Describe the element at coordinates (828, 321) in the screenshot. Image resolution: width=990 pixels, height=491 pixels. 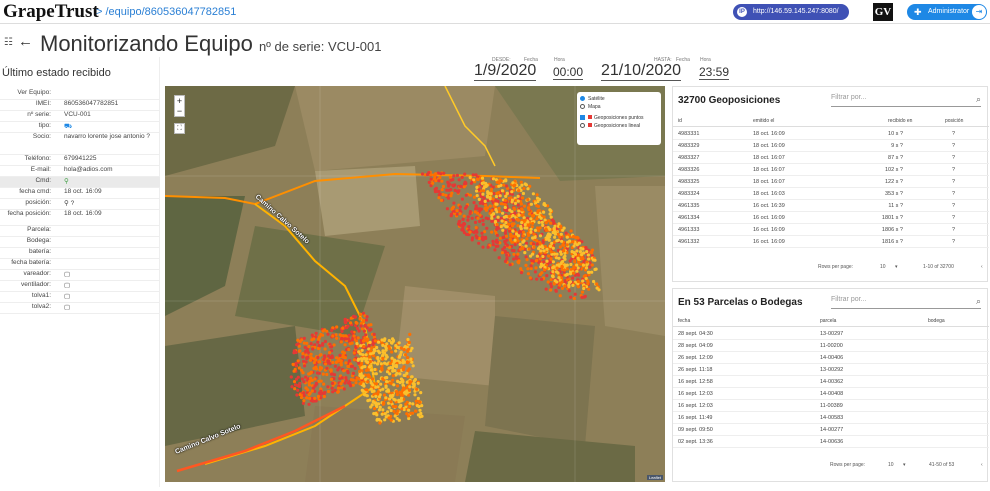
I see `col-parcel: parcela` at that location.